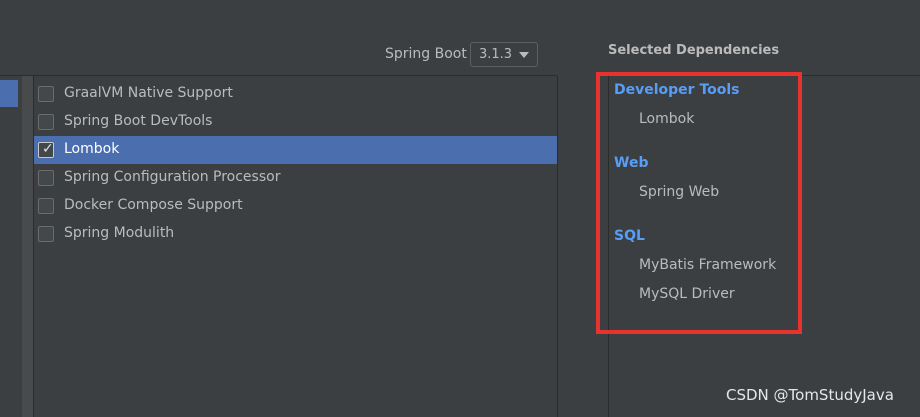  Describe the element at coordinates (426, 54) in the screenshot. I see `spring-boot-label: Spring Boot` at that location.